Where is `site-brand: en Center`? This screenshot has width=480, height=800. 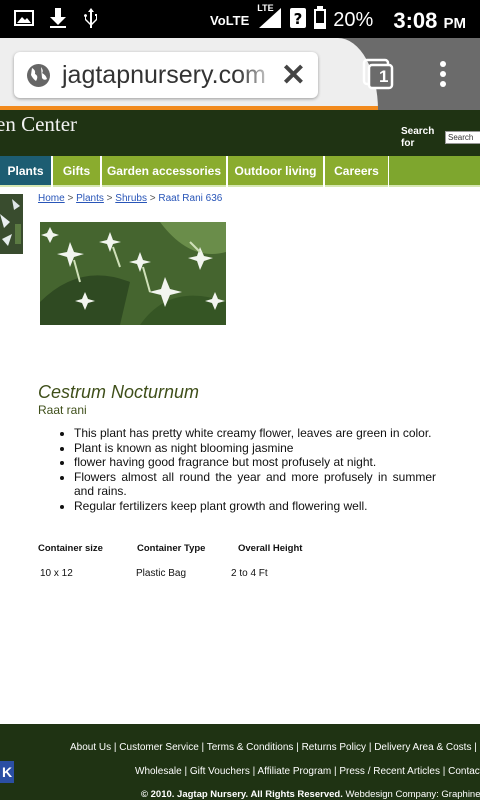
site-brand: en Center is located at coordinates (38, 124).